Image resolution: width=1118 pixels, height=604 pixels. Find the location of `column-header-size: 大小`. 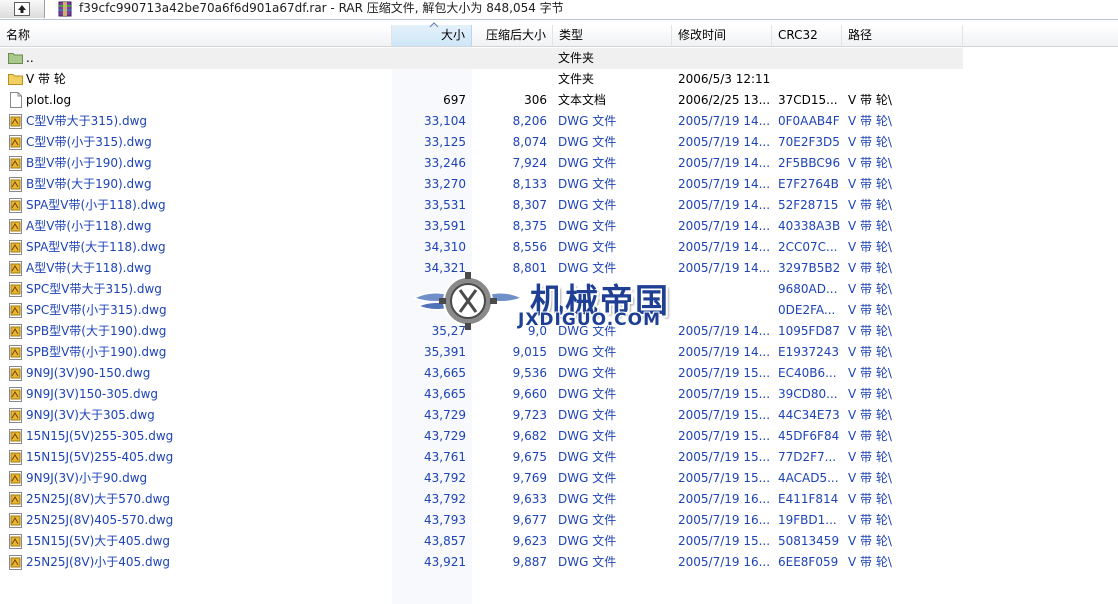

column-header-size: 大小 is located at coordinates (432, 35).